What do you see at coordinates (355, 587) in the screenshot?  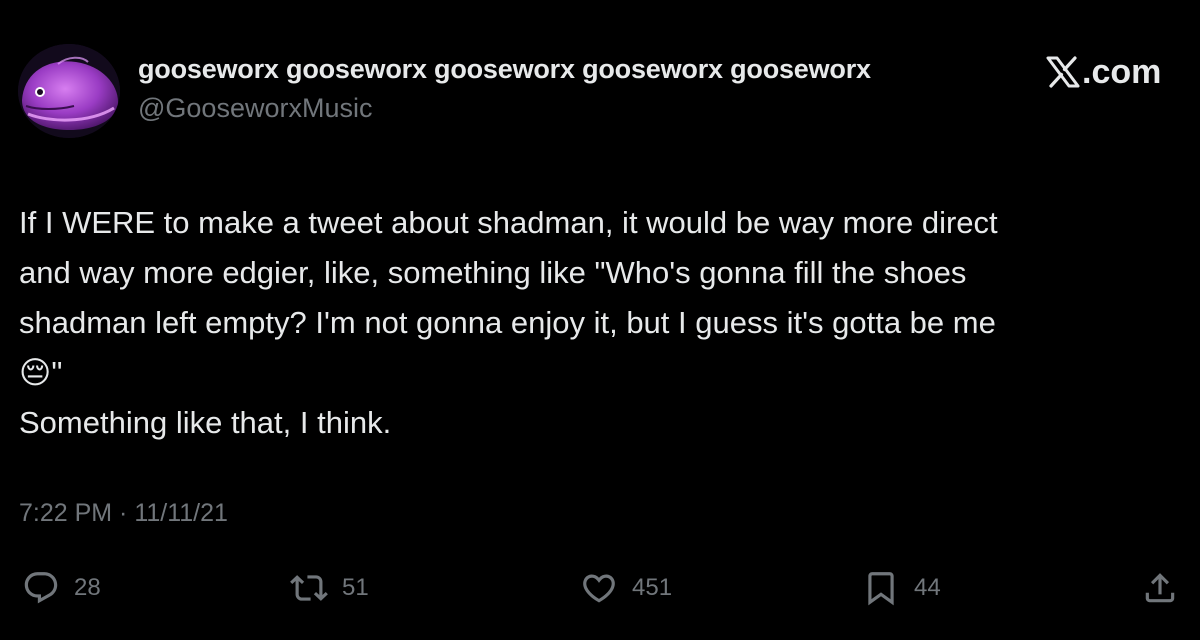 I see `retweet-count: 51` at bounding box center [355, 587].